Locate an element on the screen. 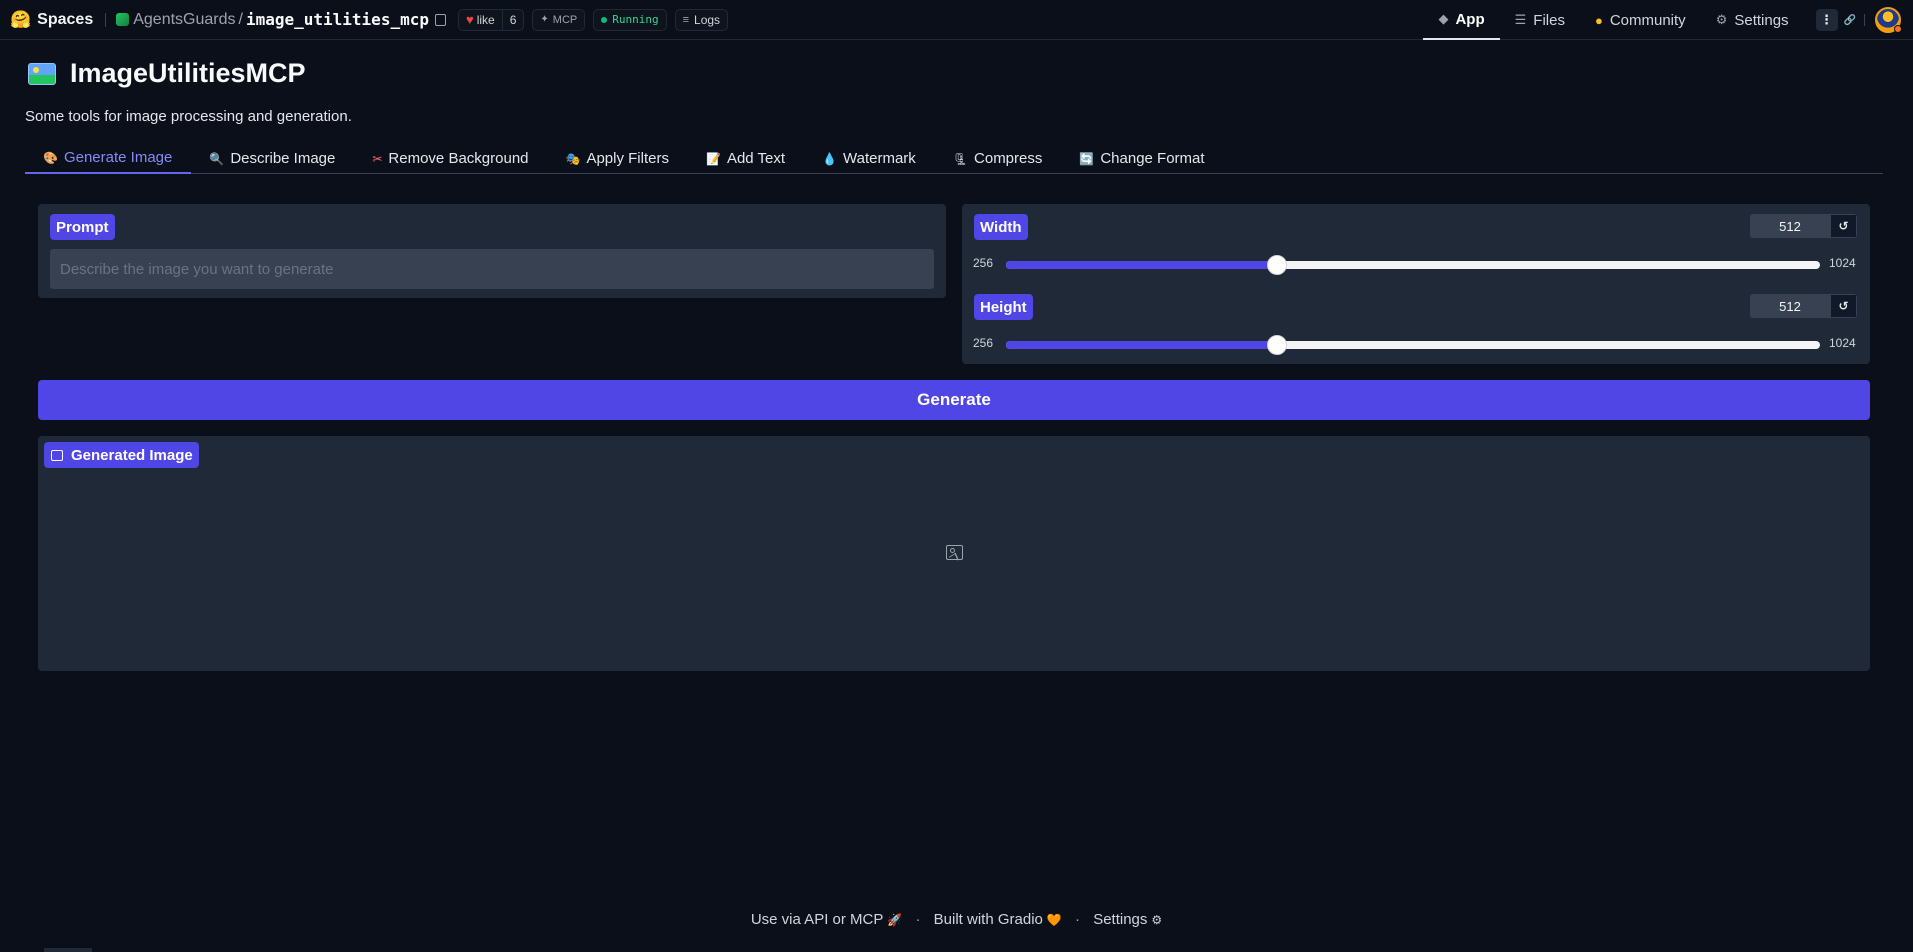  community-icon: ● is located at coordinates (1598, 20).